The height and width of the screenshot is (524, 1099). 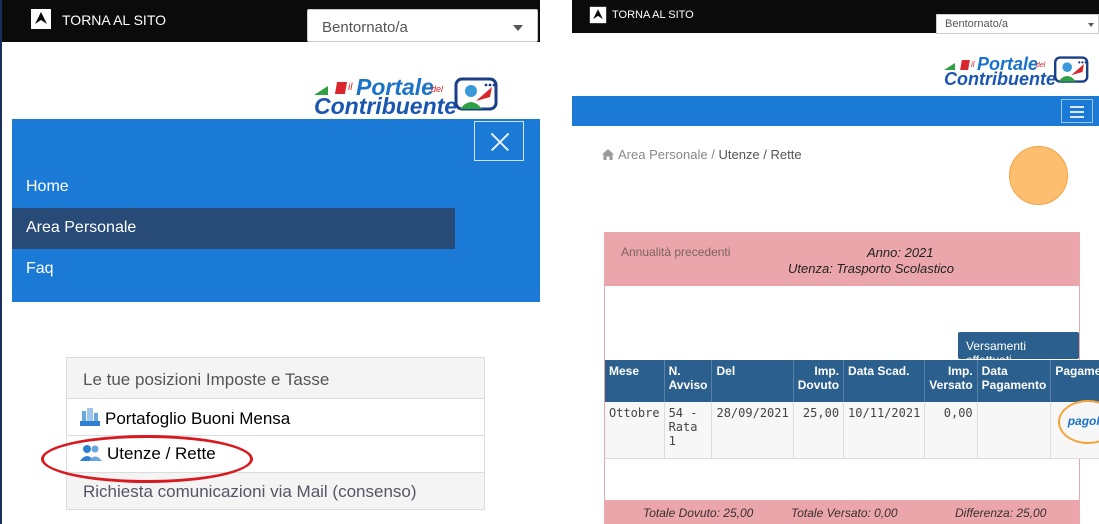 I want to click on list-item-label: Portafoglio Buoni Mensa, so click(x=198, y=418).